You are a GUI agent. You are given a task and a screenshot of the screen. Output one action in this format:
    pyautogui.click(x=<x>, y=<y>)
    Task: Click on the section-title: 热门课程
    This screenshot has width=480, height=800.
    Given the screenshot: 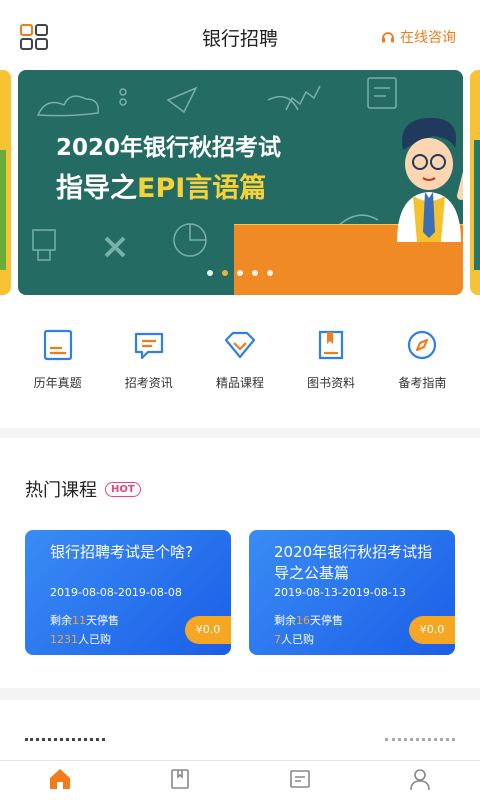 What is the action you would take?
    pyautogui.click(x=61, y=490)
    